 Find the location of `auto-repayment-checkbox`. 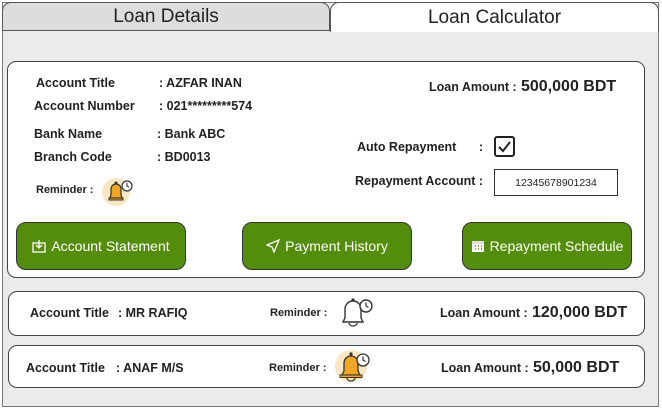

auto-repayment-checkbox is located at coordinates (504, 146).